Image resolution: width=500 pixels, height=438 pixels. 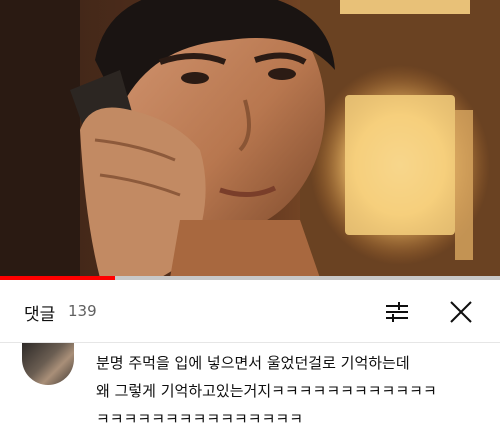 I want to click on avatar, so click(x=48, y=364).